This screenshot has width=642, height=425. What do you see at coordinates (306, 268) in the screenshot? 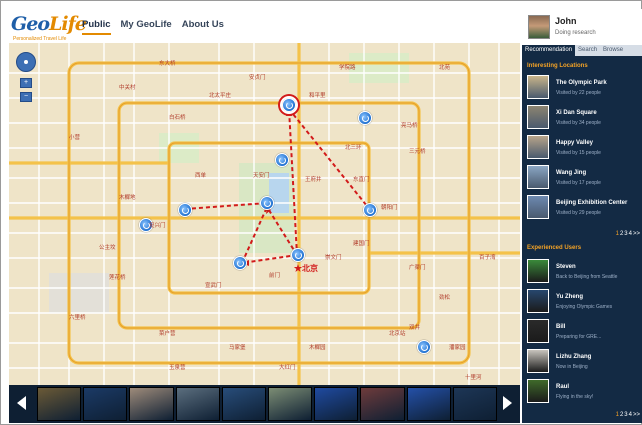
I see `start-point-label: ★北京` at bounding box center [306, 268].